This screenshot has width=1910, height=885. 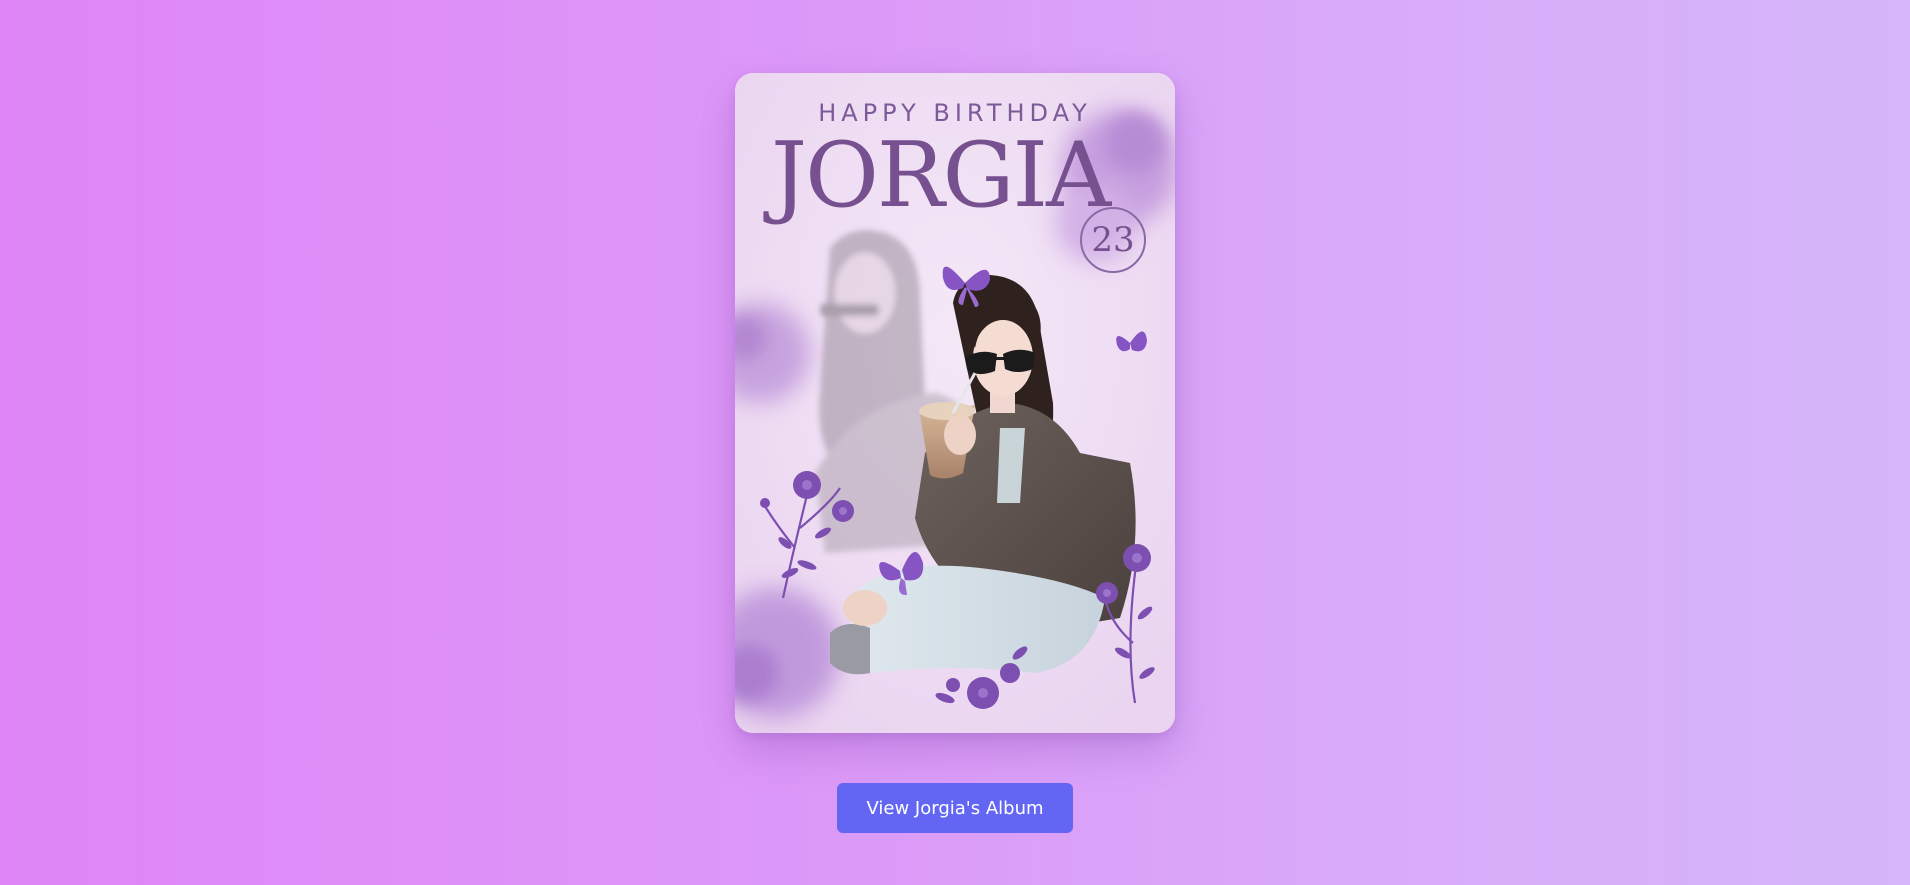 I want to click on age-badge: 23, so click(x=1113, y=240).